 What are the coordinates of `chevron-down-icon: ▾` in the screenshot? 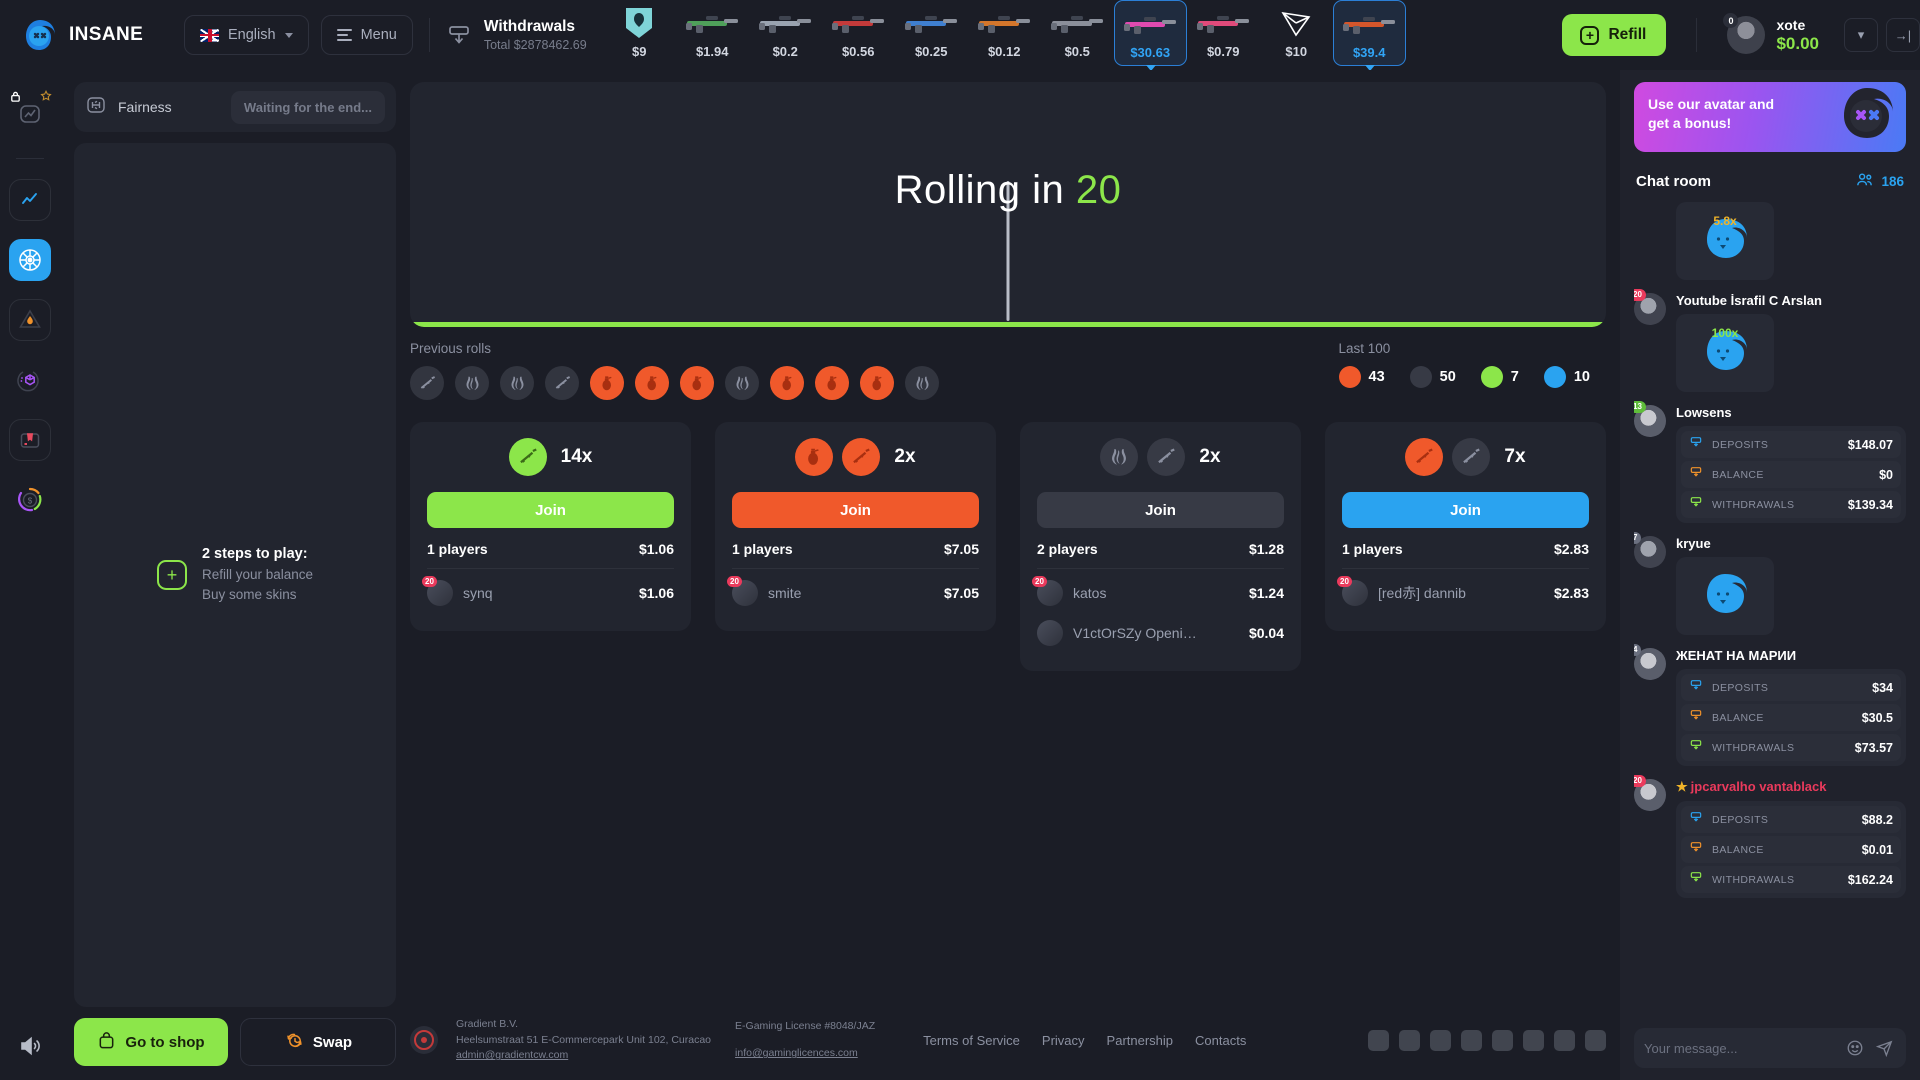 It's located at (1861, 35).